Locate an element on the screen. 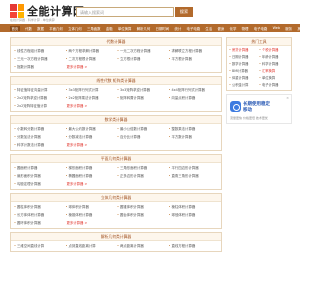 Image resolution: width=320 pixels, height=300 pixels. nav-item: 三角函数 is located at coordinates (94, 28).